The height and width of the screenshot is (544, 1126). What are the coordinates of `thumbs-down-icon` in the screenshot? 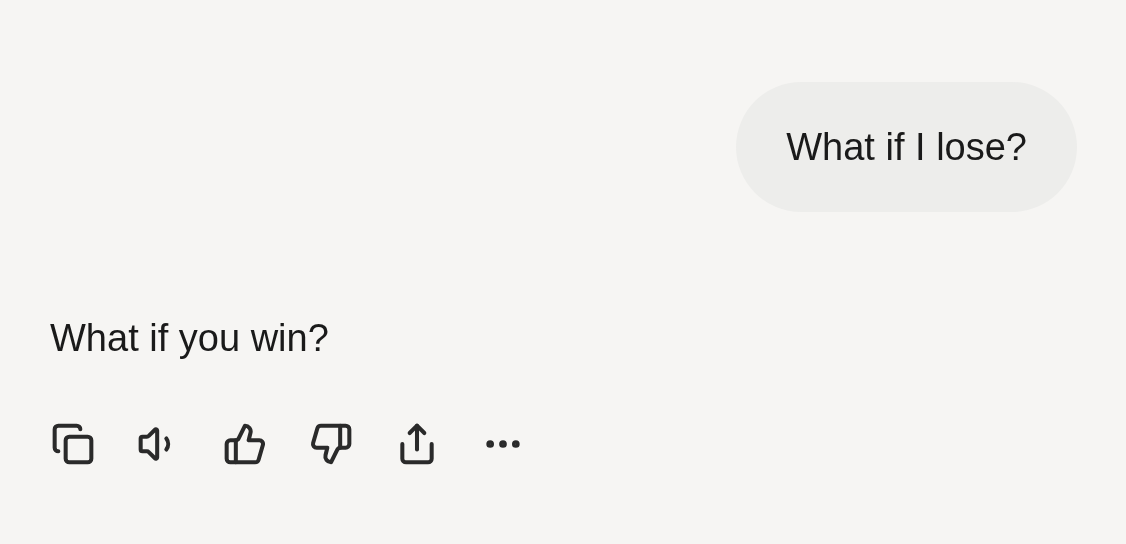 It's located at (331, 444).